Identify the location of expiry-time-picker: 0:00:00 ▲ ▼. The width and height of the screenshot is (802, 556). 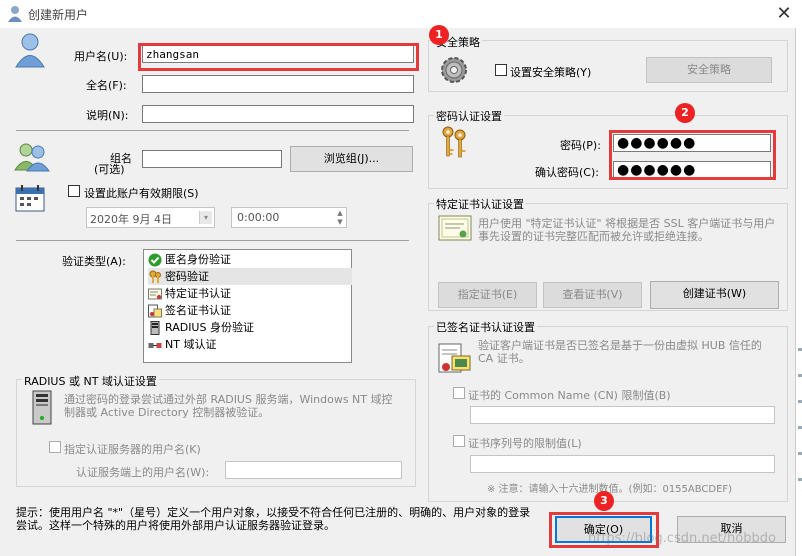
(289, 217).